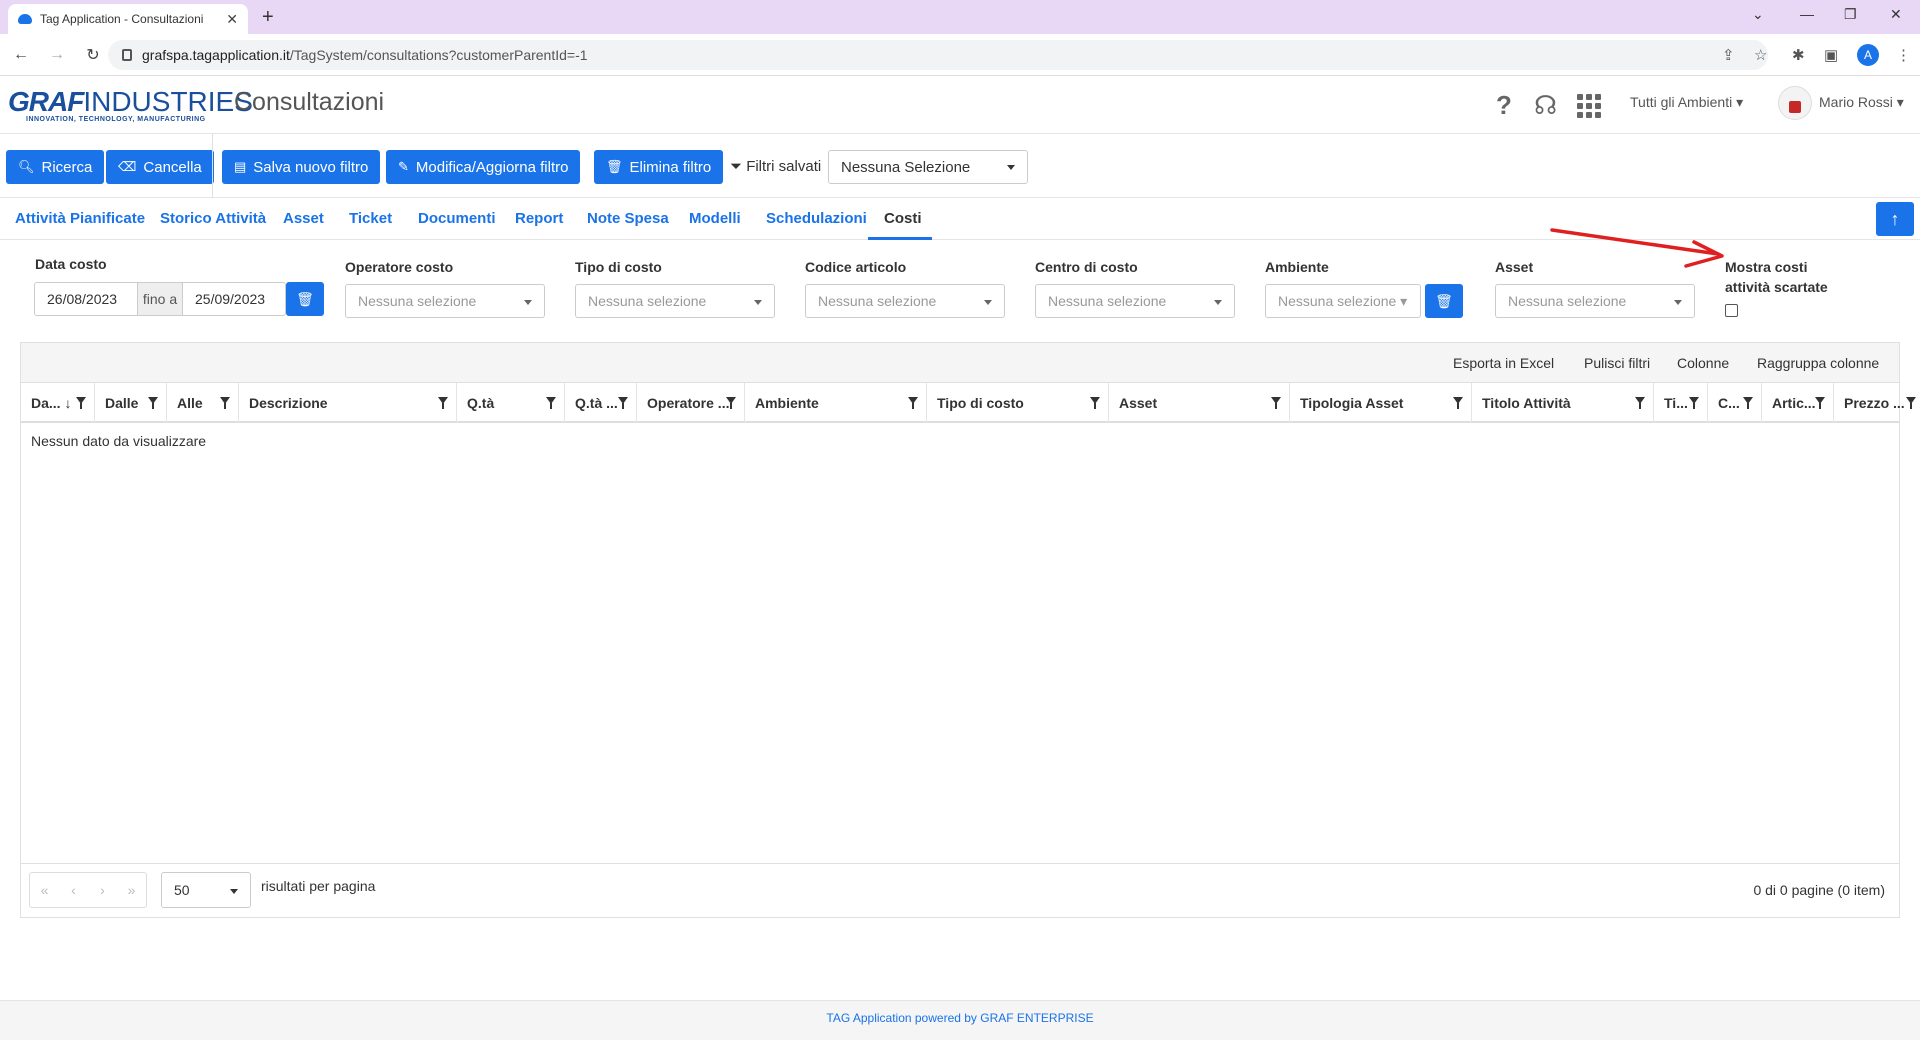  What do you see at coordinates (736, 166) in the screenshot?
I see `filter-icon: ⏷` at bounding box center [736, 166].